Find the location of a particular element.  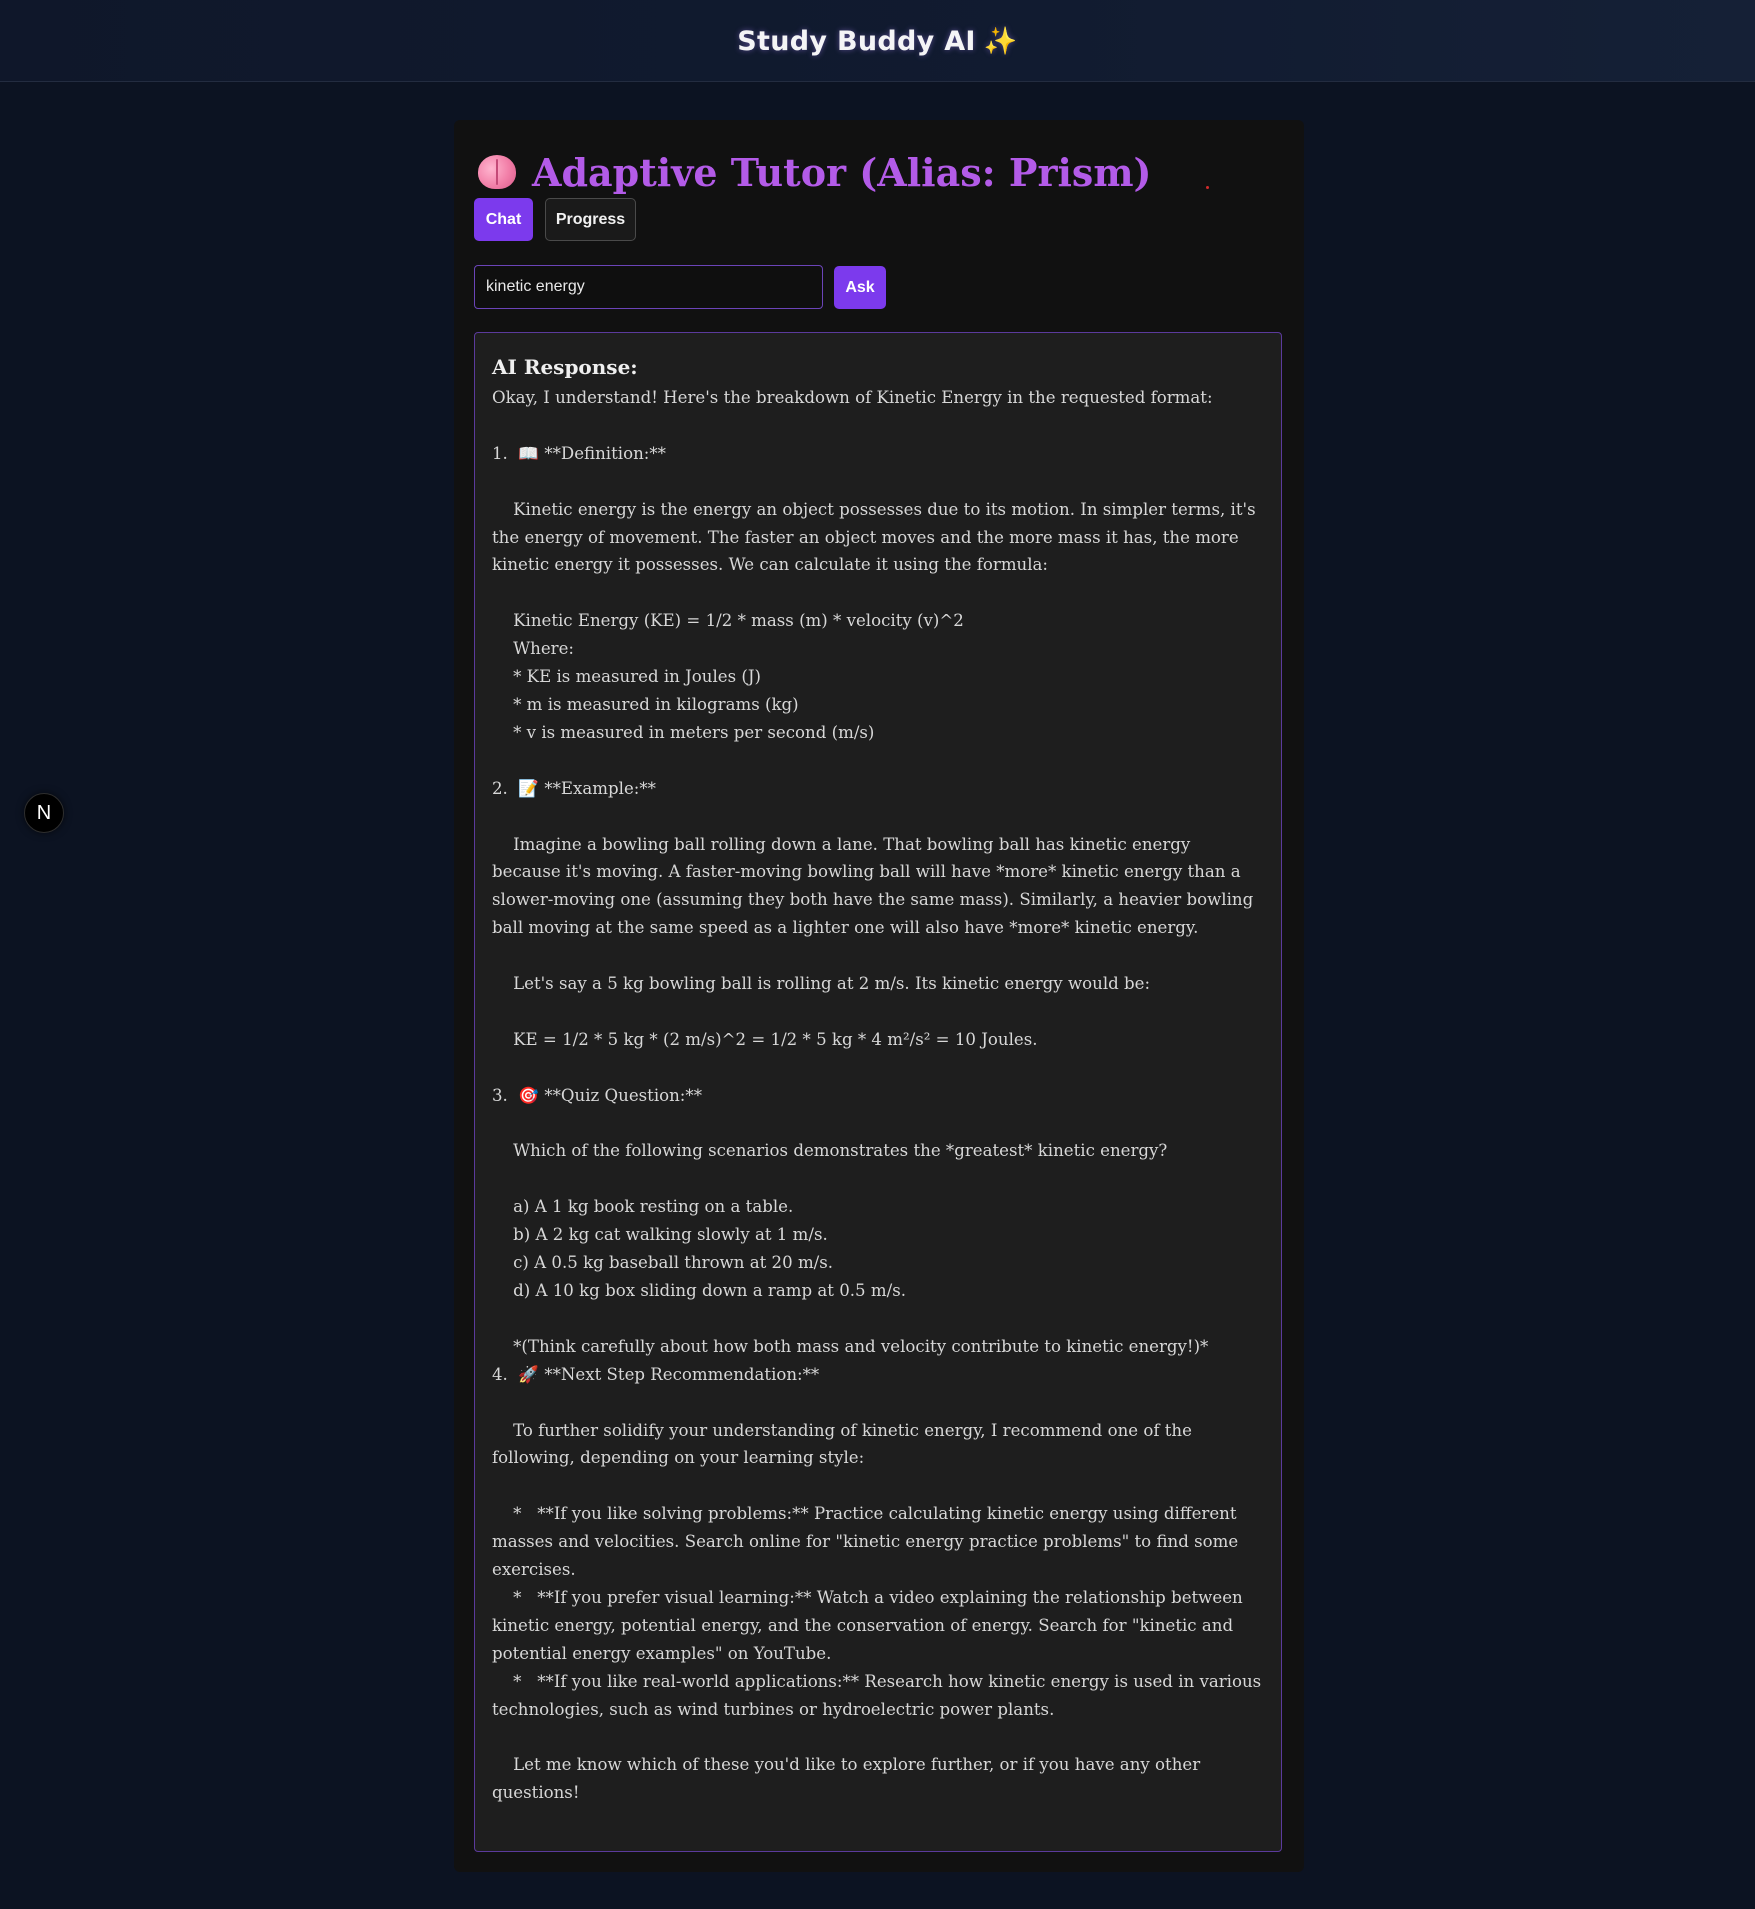

top-bar: Study Buddy AI ✨ is located at coordinates (877, 41).